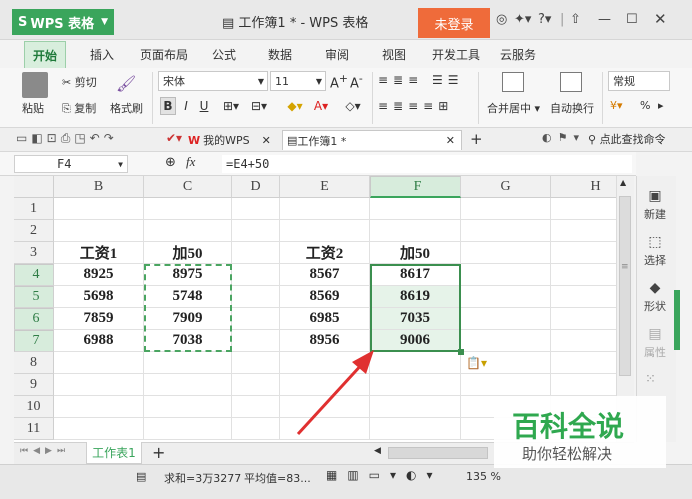 The height and width of the screenshot is (499, 692). I want to click on watermark-subtitle: 助你轻松解决, so click(567, 454).